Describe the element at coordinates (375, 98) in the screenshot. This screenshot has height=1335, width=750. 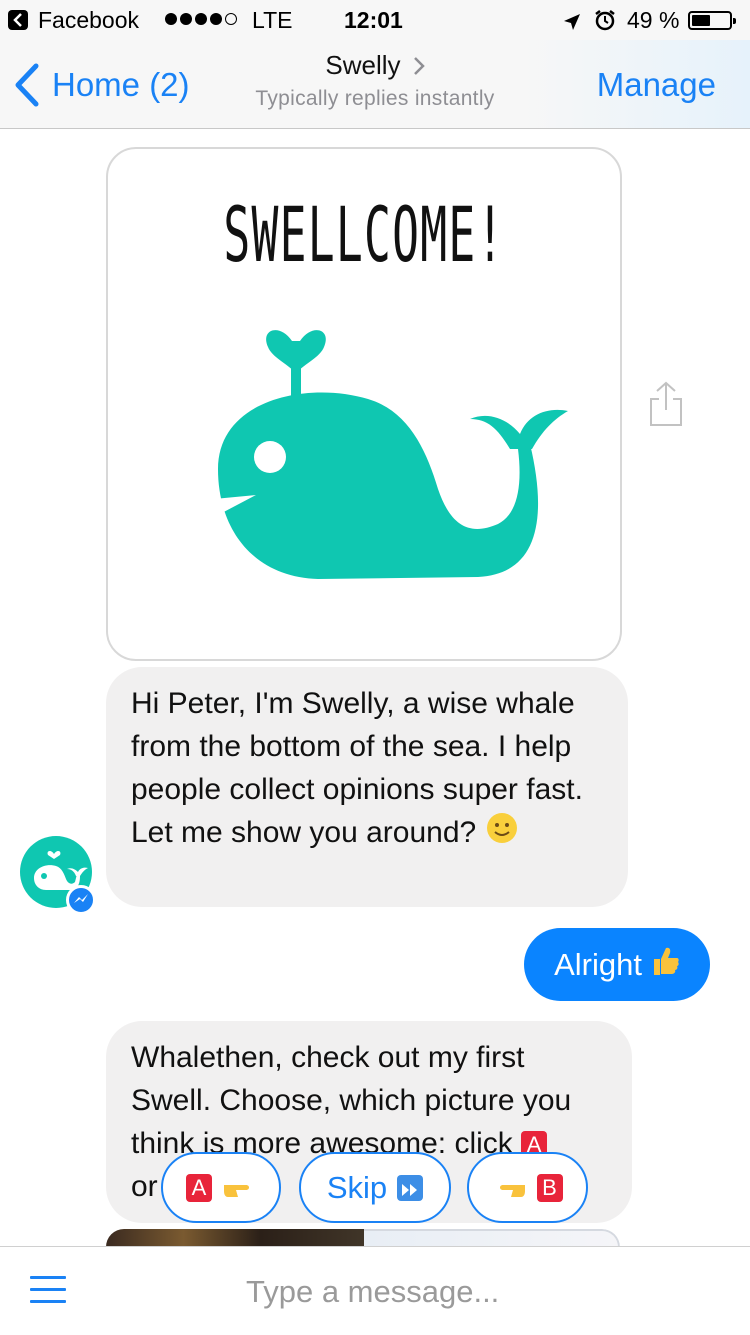
I see `contact-subtitle: Typically replies instantly` at that location.